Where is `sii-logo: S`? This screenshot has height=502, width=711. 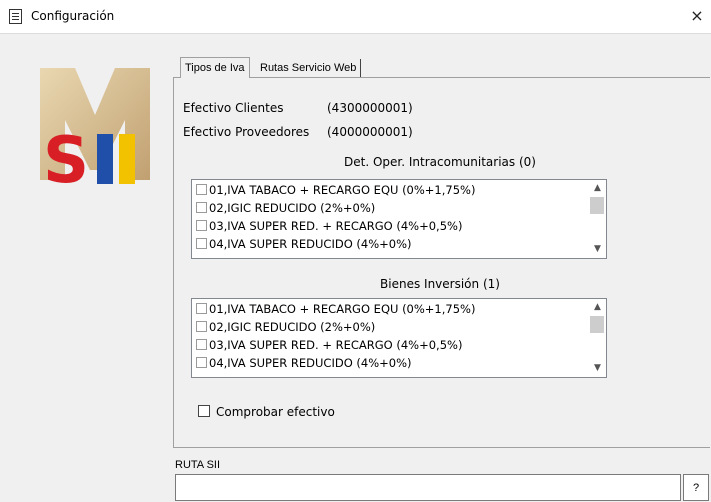 sii-logo: S is located at coordinates (95, 125).